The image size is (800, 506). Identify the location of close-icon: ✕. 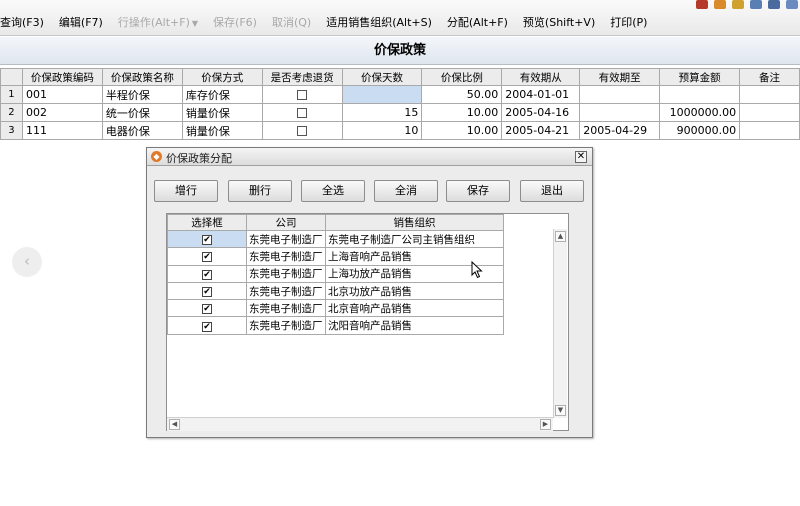
(581, 157).